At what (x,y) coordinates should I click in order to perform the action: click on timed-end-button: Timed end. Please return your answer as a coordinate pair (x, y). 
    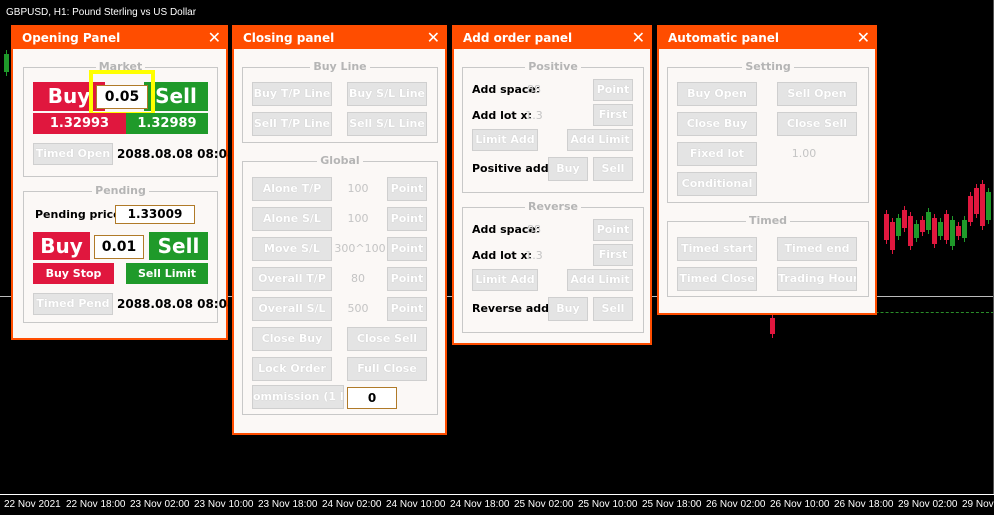
    Looking at the image, I should click on (817, 249).